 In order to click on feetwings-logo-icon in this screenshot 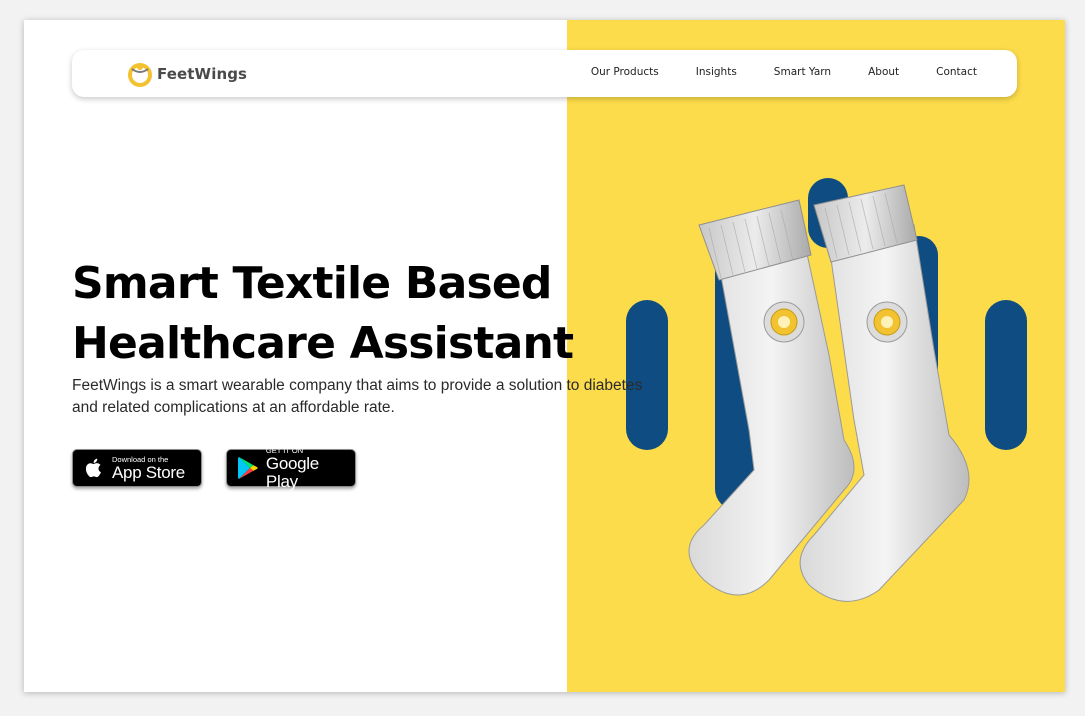, I will do `click(140, 75)`.